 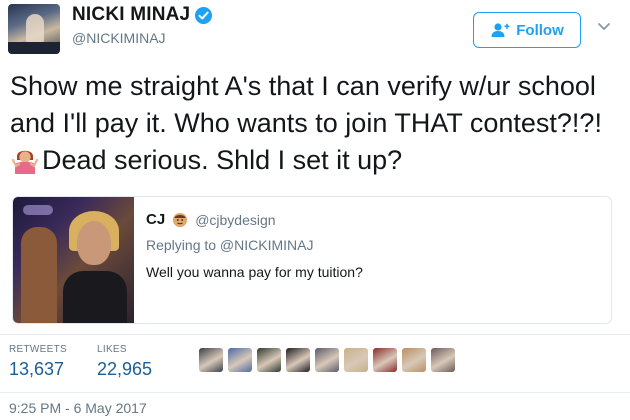 I want to click on likes-stat: LIKES 22,965, so click(x=124, y=362).